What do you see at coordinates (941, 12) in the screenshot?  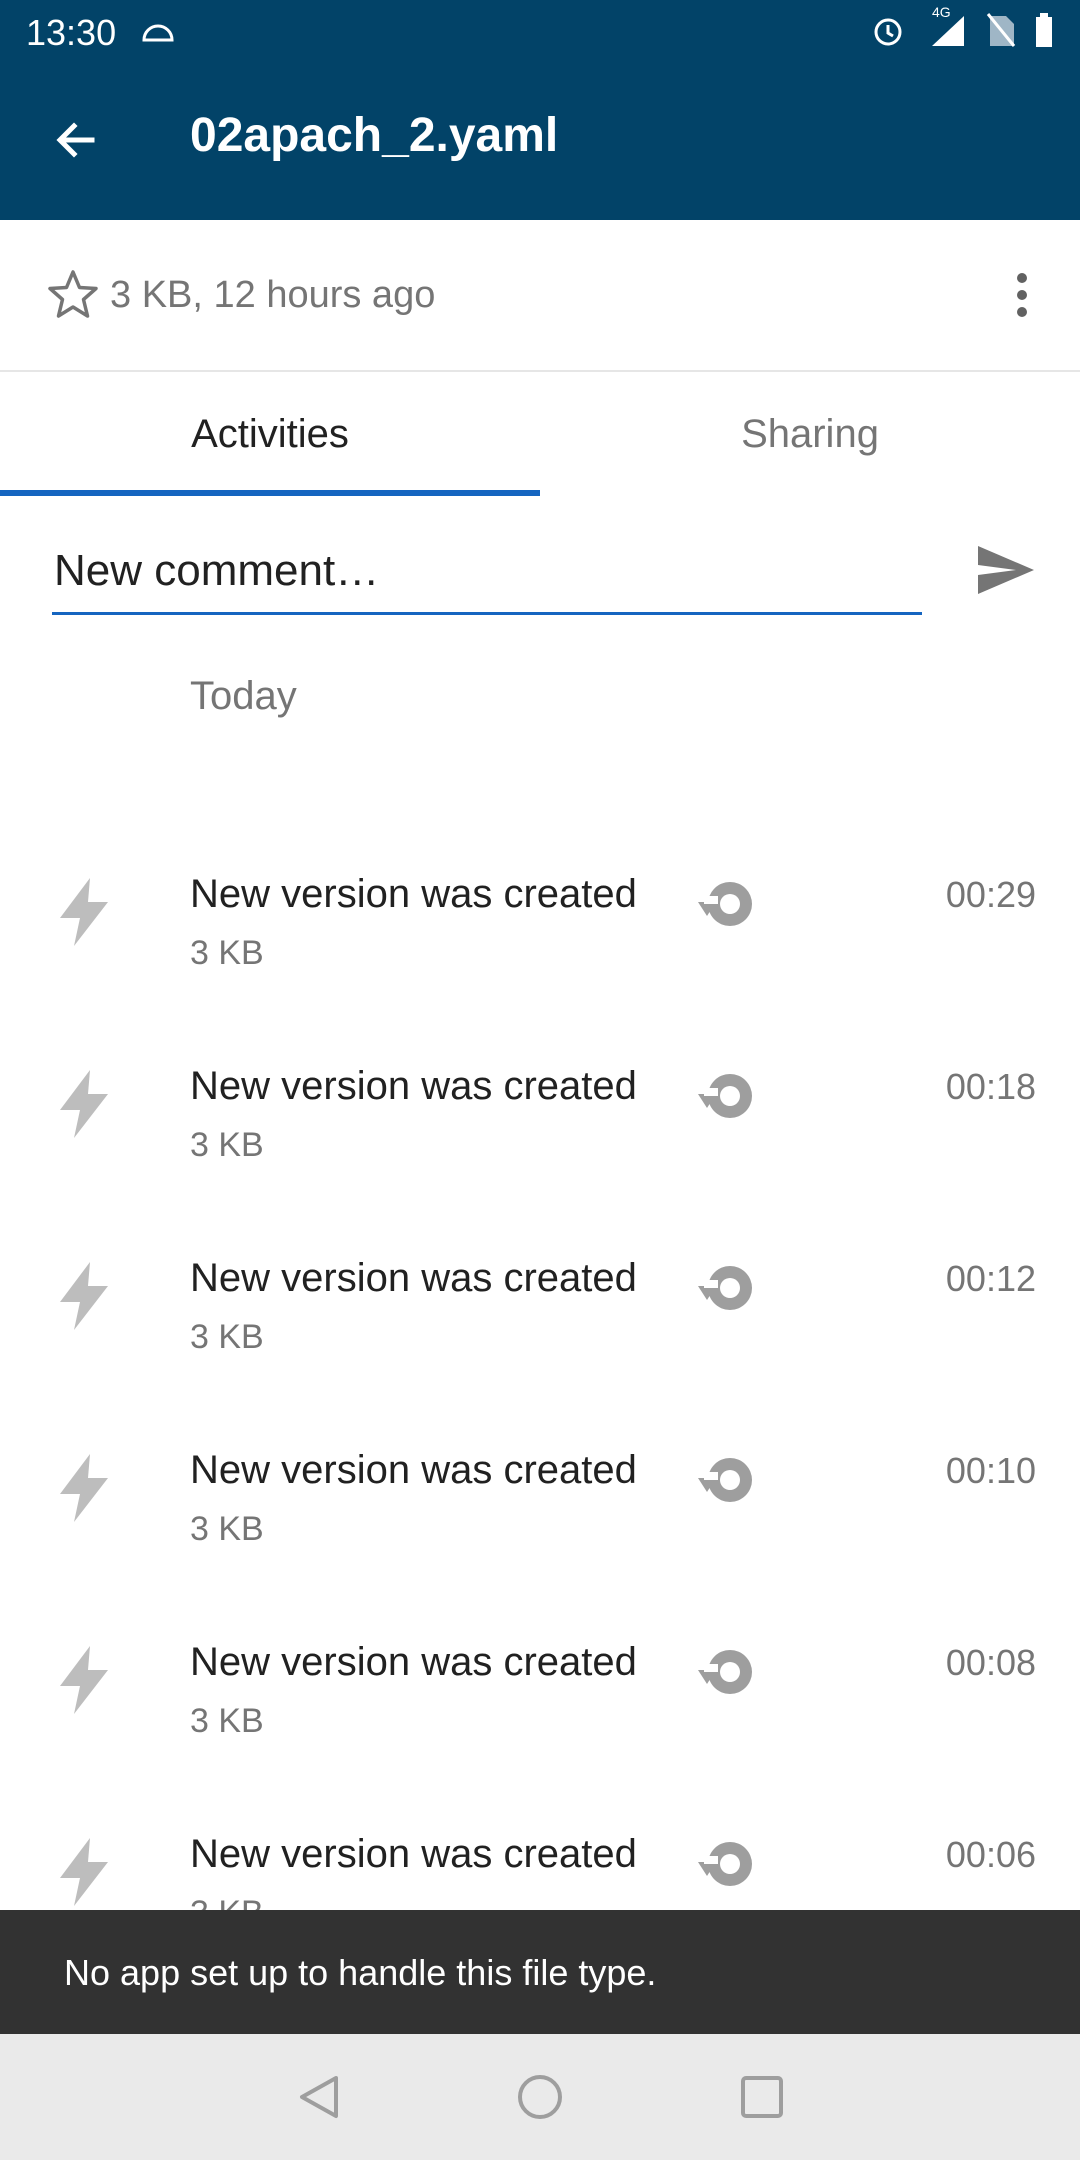 I see `network-type: 4G` at bounding box center [941, 12].